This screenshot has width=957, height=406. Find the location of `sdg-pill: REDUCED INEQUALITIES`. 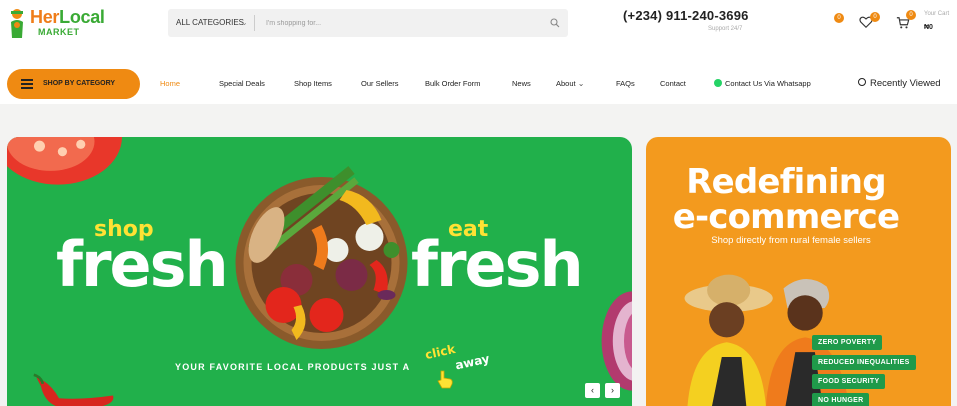

sdg-pill: REDUCED INEQUALITIES is located at coordinates (864, 362).